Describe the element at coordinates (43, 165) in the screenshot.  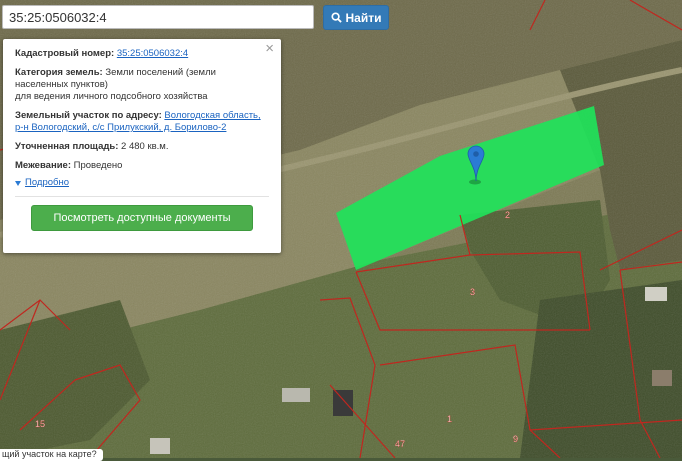
I see `survey-label: Межевание:` at that location.